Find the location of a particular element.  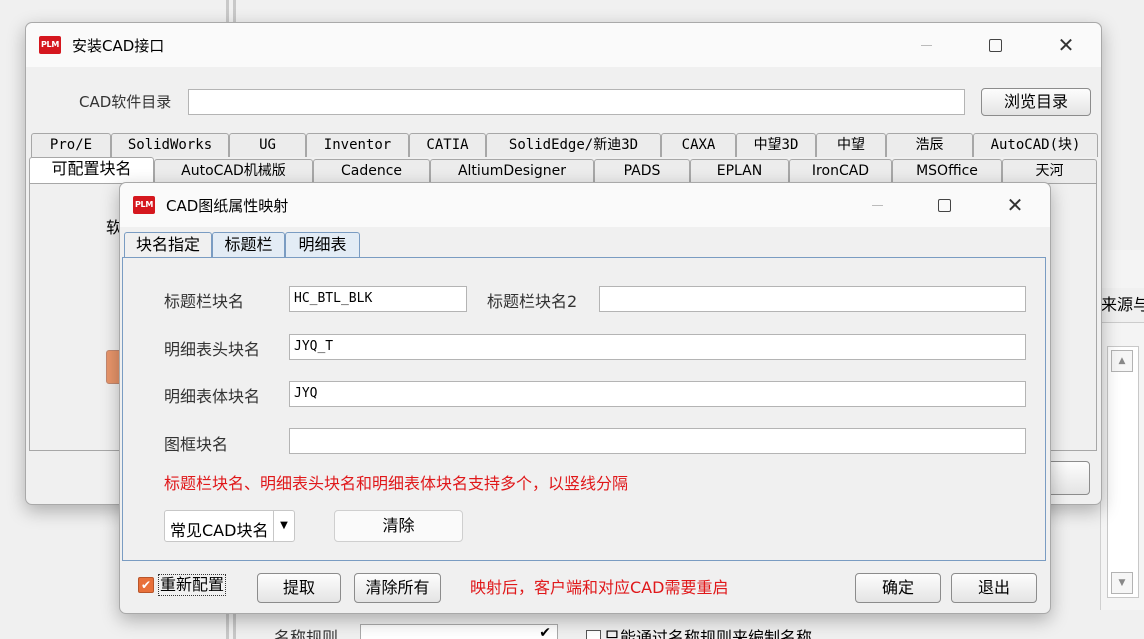

reconfig-checkbox: ✔ is located at coordinates (146, 585).